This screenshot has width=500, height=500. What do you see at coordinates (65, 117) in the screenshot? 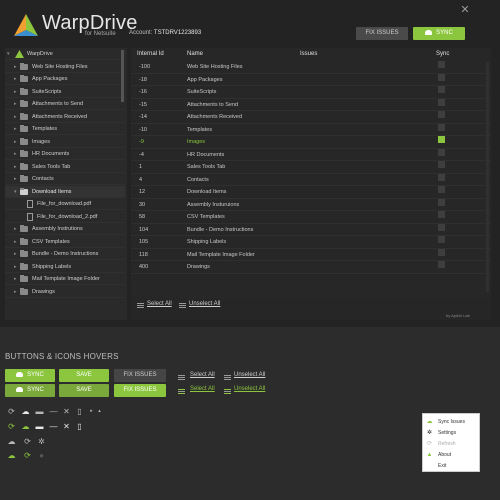
I see `tree-item: ▸ Attachments Received` at bounding box center [65, 117].